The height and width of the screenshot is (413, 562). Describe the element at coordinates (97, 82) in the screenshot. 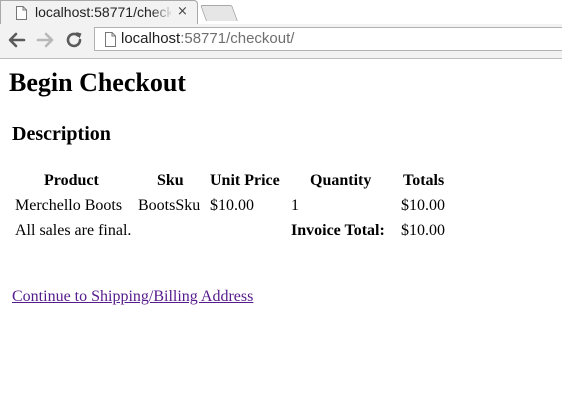

I see `page-title: Begin Checkout` at that location.